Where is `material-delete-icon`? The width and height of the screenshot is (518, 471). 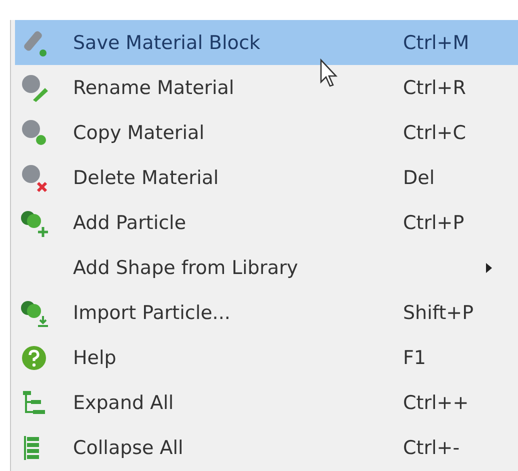
material-delete-icon is located at coordinates (34, 177).